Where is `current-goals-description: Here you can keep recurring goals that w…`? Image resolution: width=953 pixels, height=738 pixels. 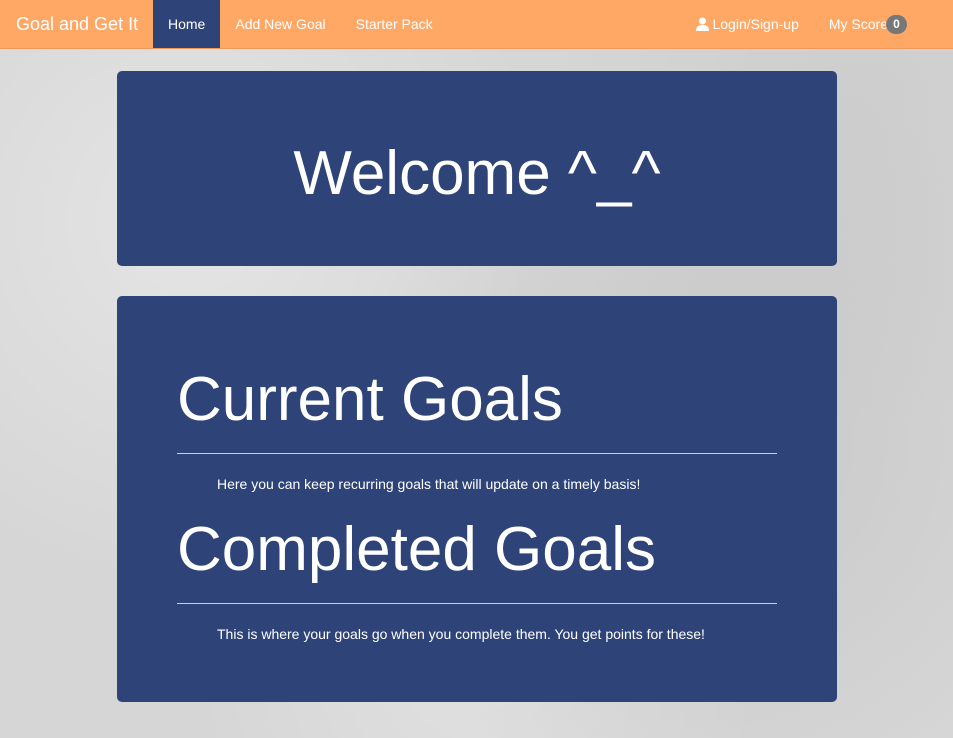 current-goals-description: Here you can keep recurring goals that w… is located at coordinates (429, 484).